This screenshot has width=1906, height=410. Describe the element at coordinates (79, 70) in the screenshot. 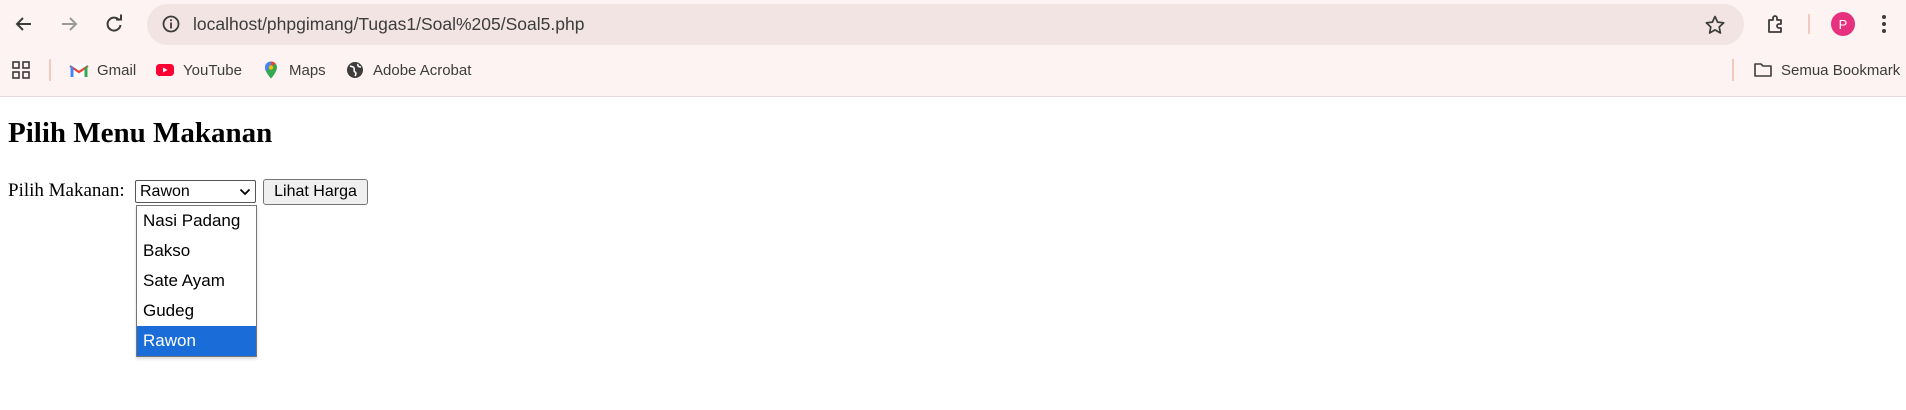

I see `gmail-icon` at that location.